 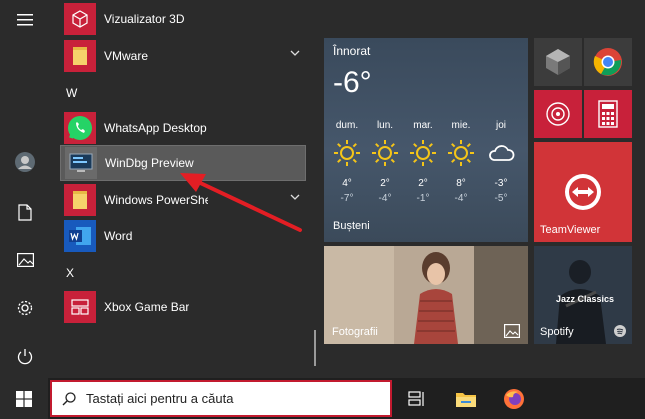 I want to click on app-item-vizualizator-3d: Vizualizator 3D, so click(x=183, y=19).